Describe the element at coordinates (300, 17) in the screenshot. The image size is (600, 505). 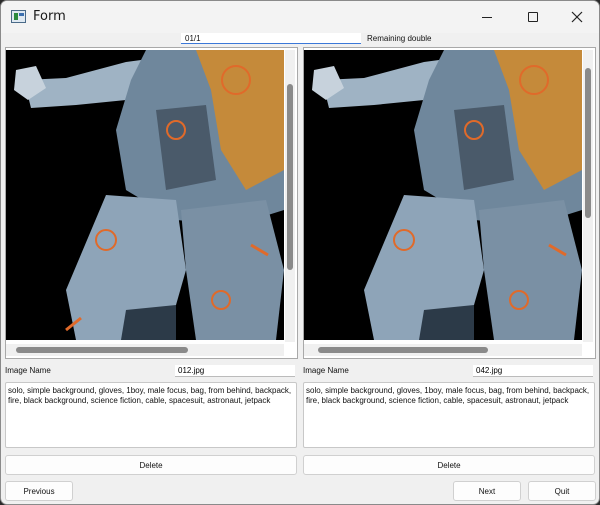
I see `title-bar: Form` at that location.